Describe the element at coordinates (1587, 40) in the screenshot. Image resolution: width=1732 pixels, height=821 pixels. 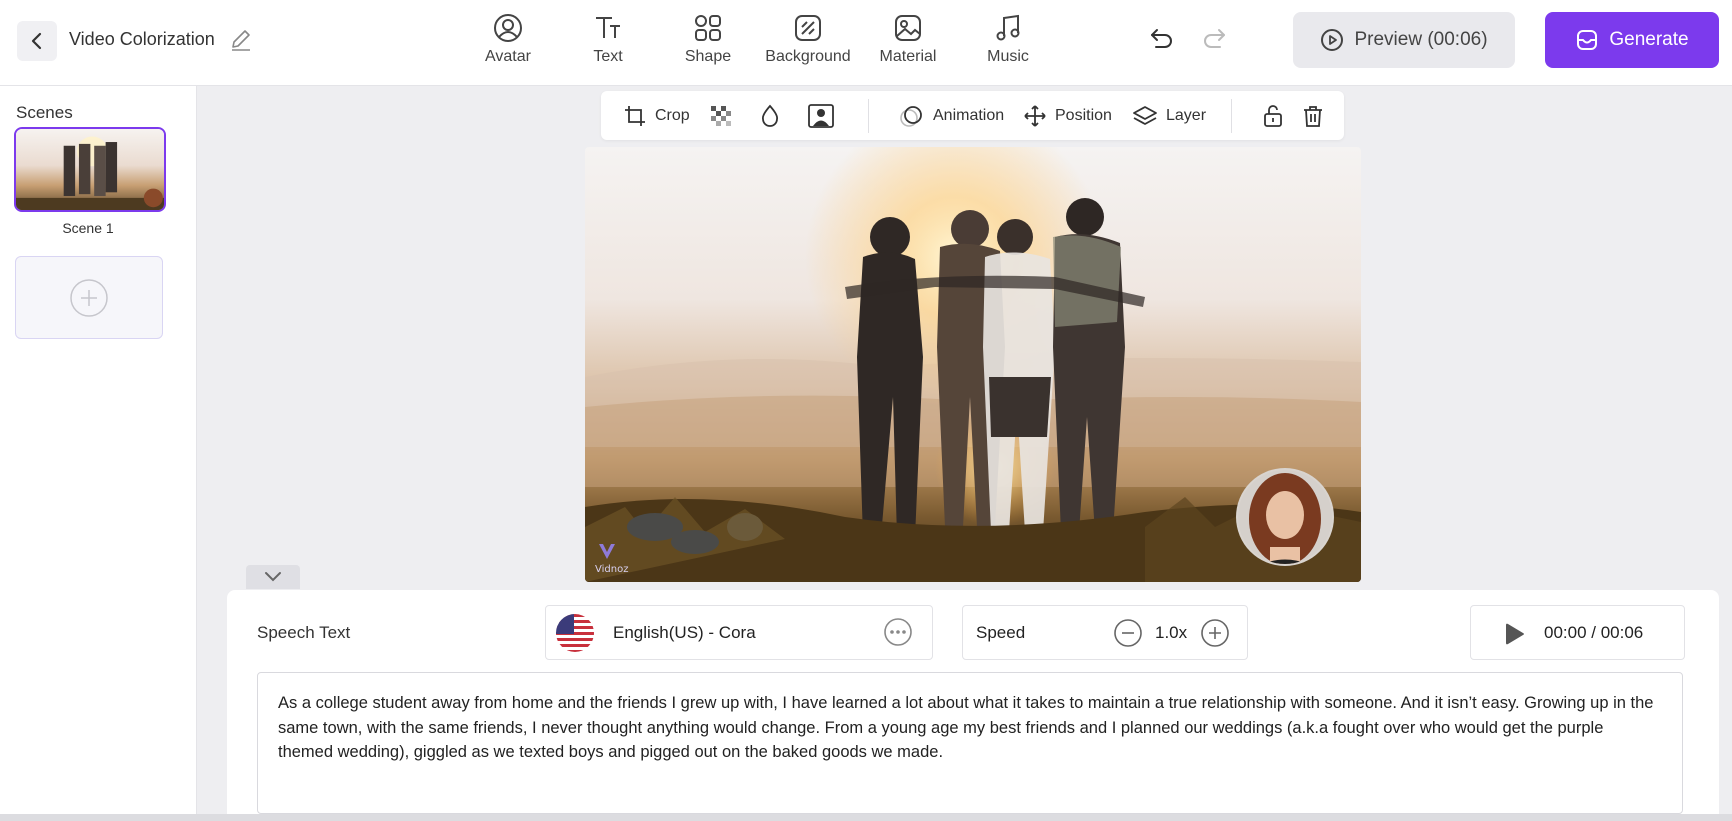
I see `generate-icon` at that location.